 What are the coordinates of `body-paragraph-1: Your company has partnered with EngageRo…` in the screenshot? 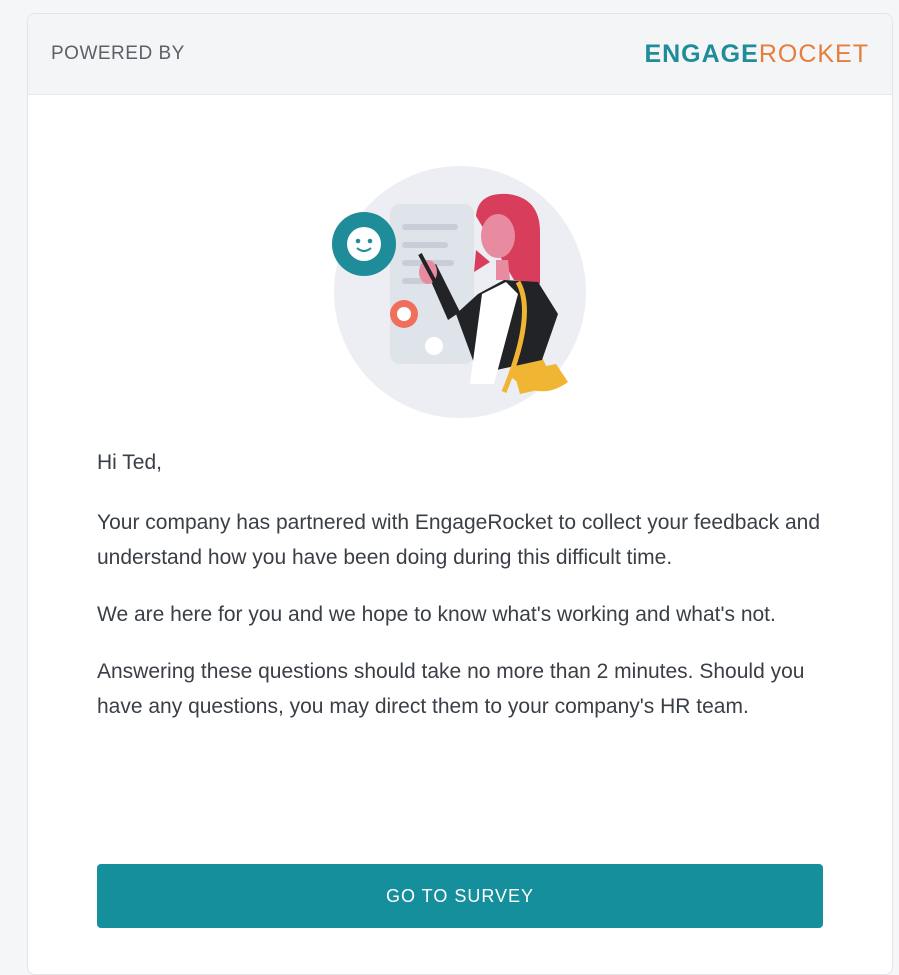 It's located at (459, 540).